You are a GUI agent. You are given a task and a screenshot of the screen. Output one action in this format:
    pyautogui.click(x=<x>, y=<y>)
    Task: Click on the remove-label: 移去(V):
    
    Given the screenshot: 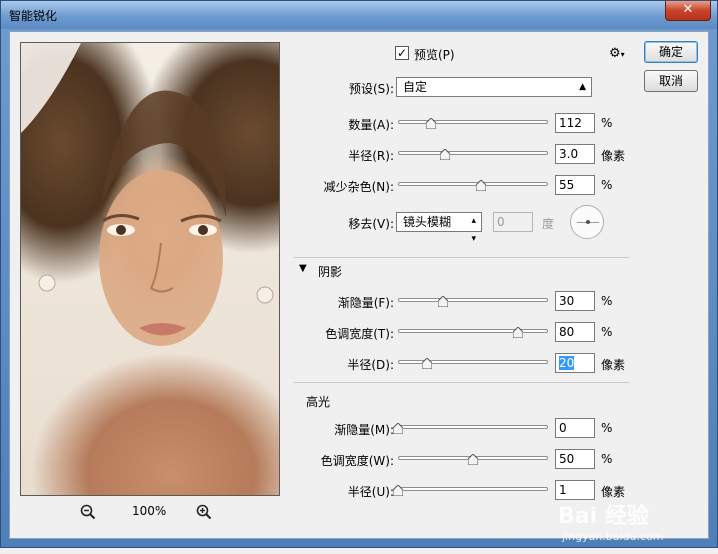 What is the action you would take?
    pyautogui.click(x=371, y=224)
    